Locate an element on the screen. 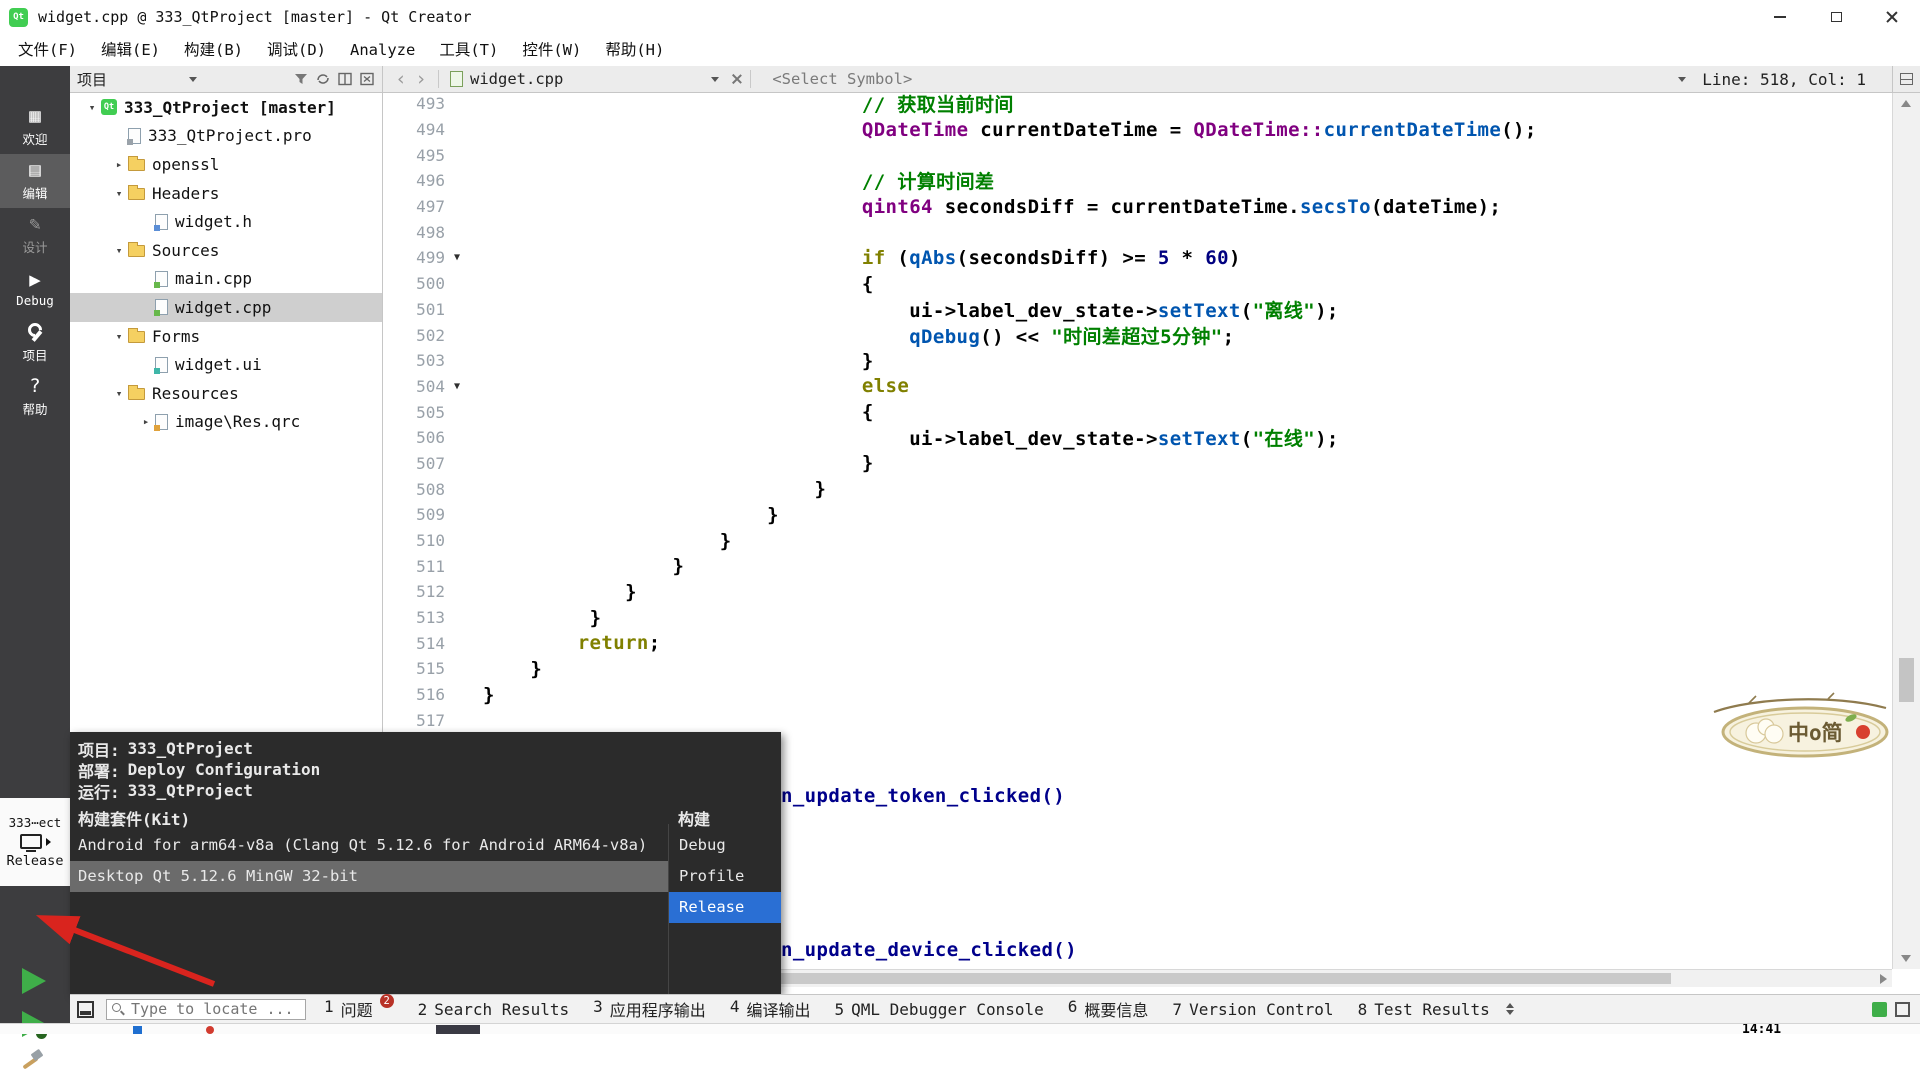 This screenshot has width=1920, height=1072. output-pane-button: 3 应用程序输出 is located at coordinates (649, 1009).